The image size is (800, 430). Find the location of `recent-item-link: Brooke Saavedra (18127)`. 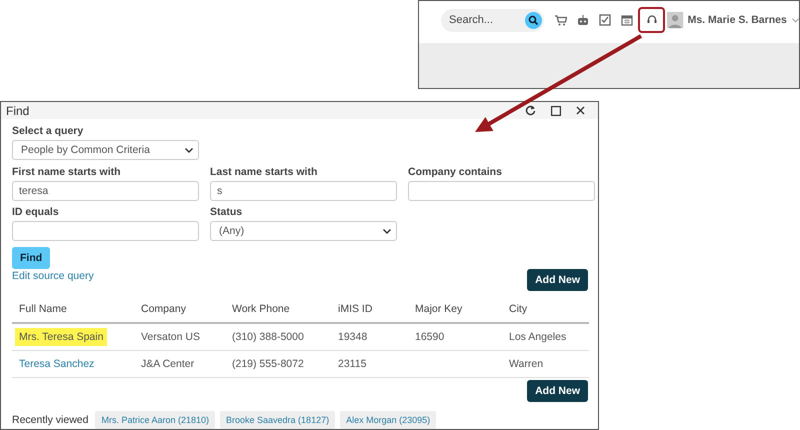

recent-item-link: Brooke Saavedra (18127) is located at coordinates (278, 420).